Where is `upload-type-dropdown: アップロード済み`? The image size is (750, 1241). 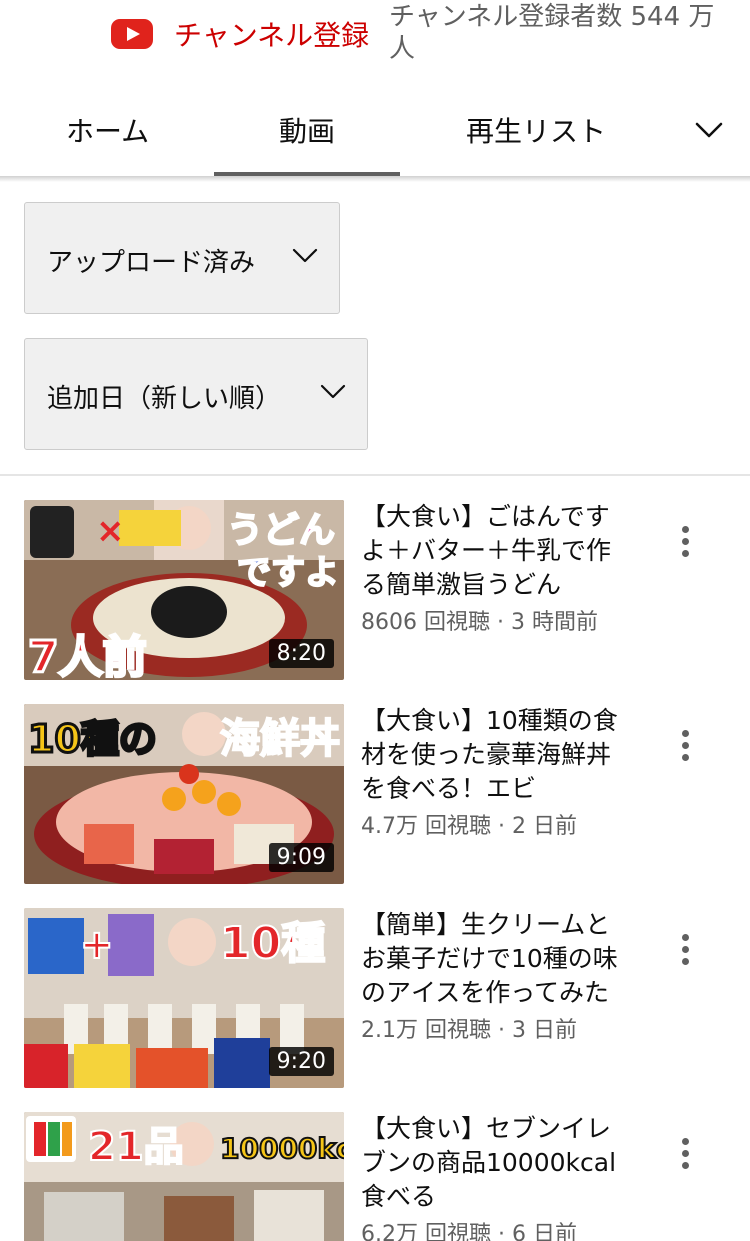
upload-type-dropdown: アップロード済み is located at coordinates (182, 258).